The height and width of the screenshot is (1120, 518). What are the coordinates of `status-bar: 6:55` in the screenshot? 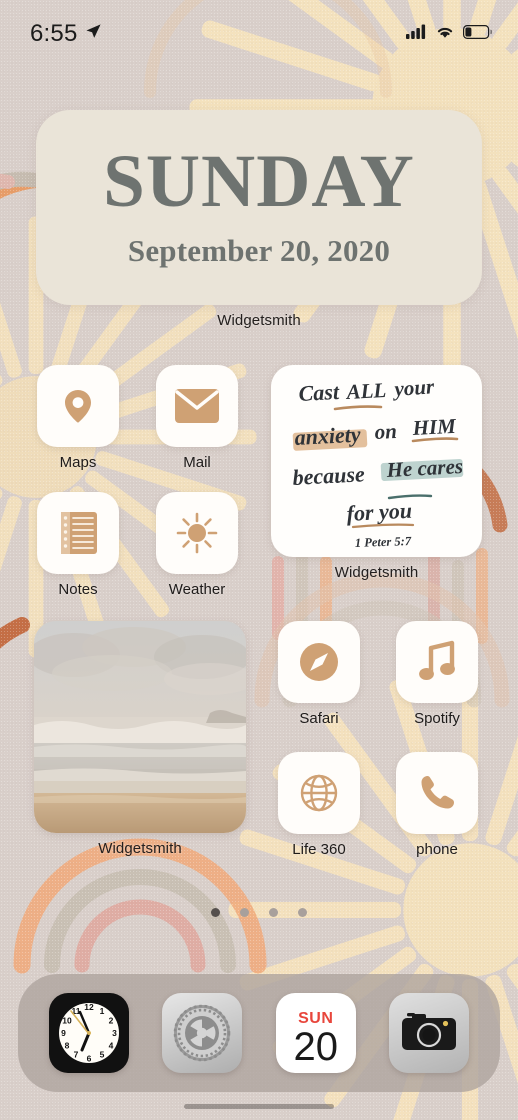 It's located at (259, 27).